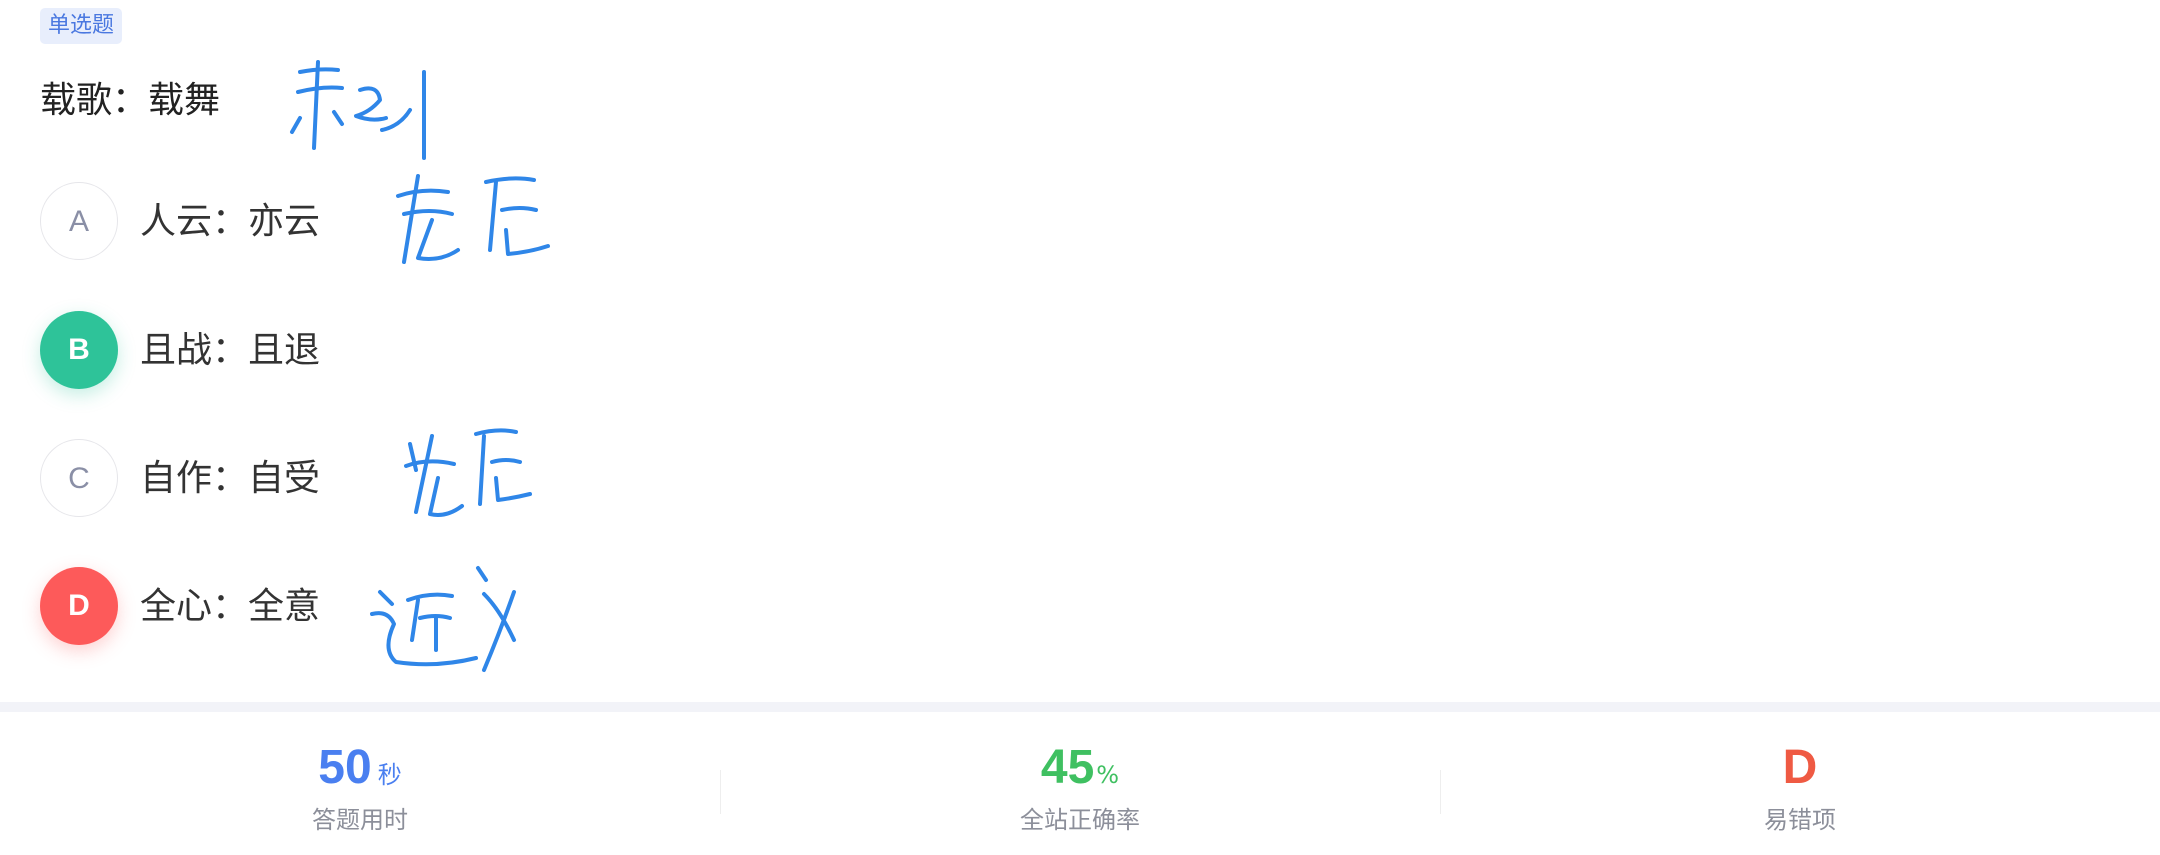  What do you see at coordinates (360, 820) in the screenshot?
I see `answer-time-label: 答题用时` at bounding box center [360, 820].